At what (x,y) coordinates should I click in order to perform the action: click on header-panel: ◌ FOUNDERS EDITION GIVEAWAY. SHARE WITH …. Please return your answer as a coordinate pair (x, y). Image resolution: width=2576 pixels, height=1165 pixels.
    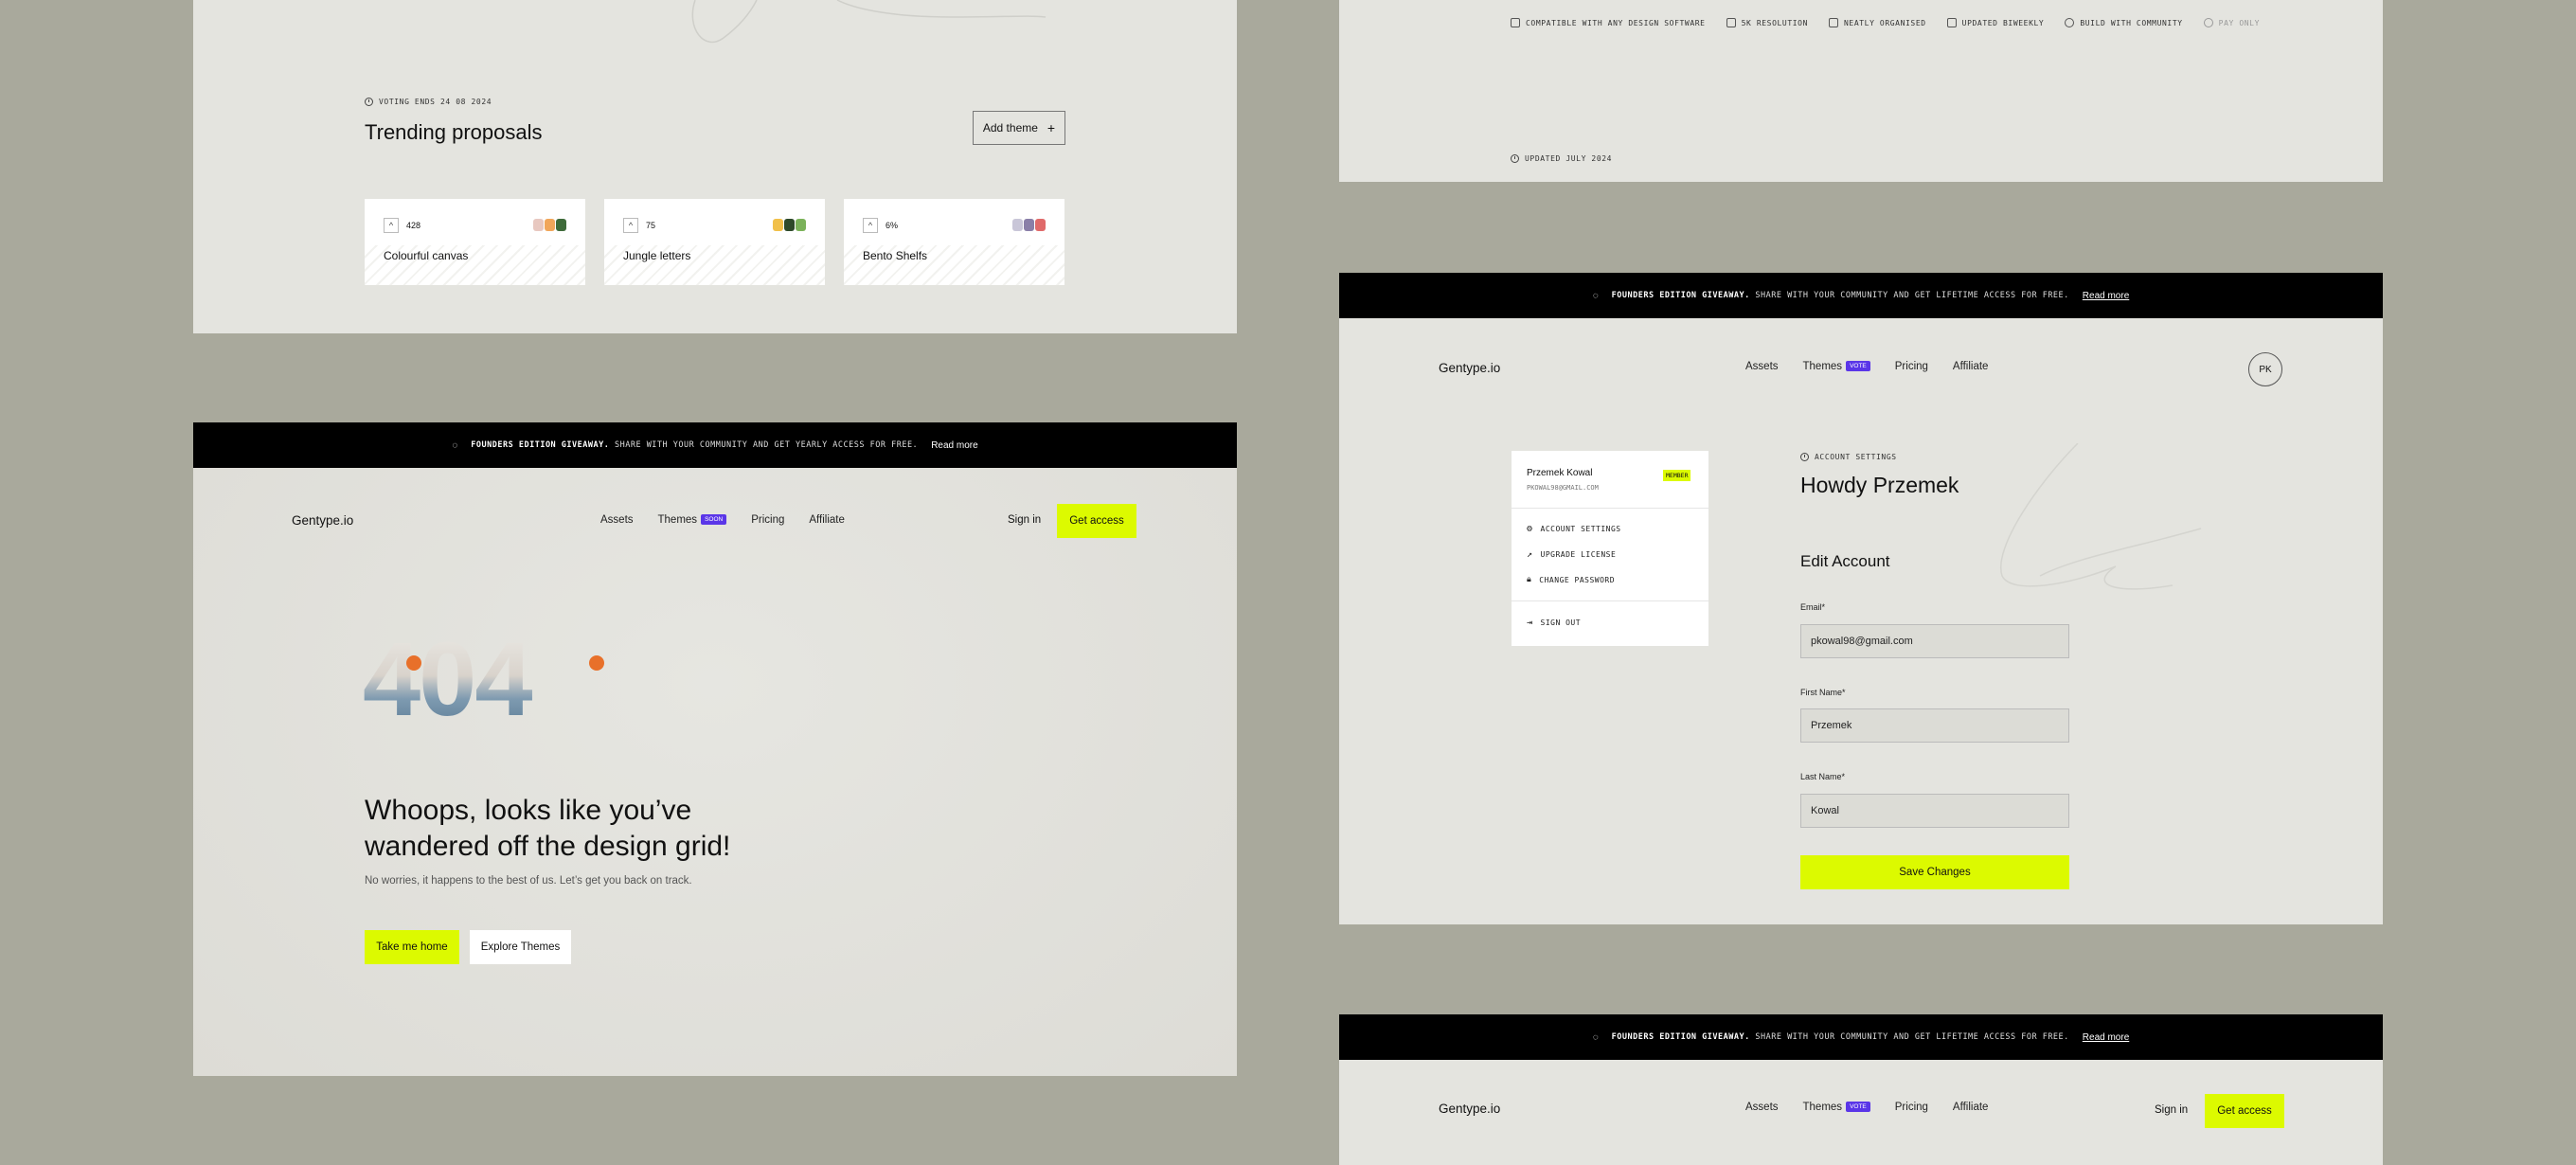
    Looking at the image, I should click on (1861, 1089).